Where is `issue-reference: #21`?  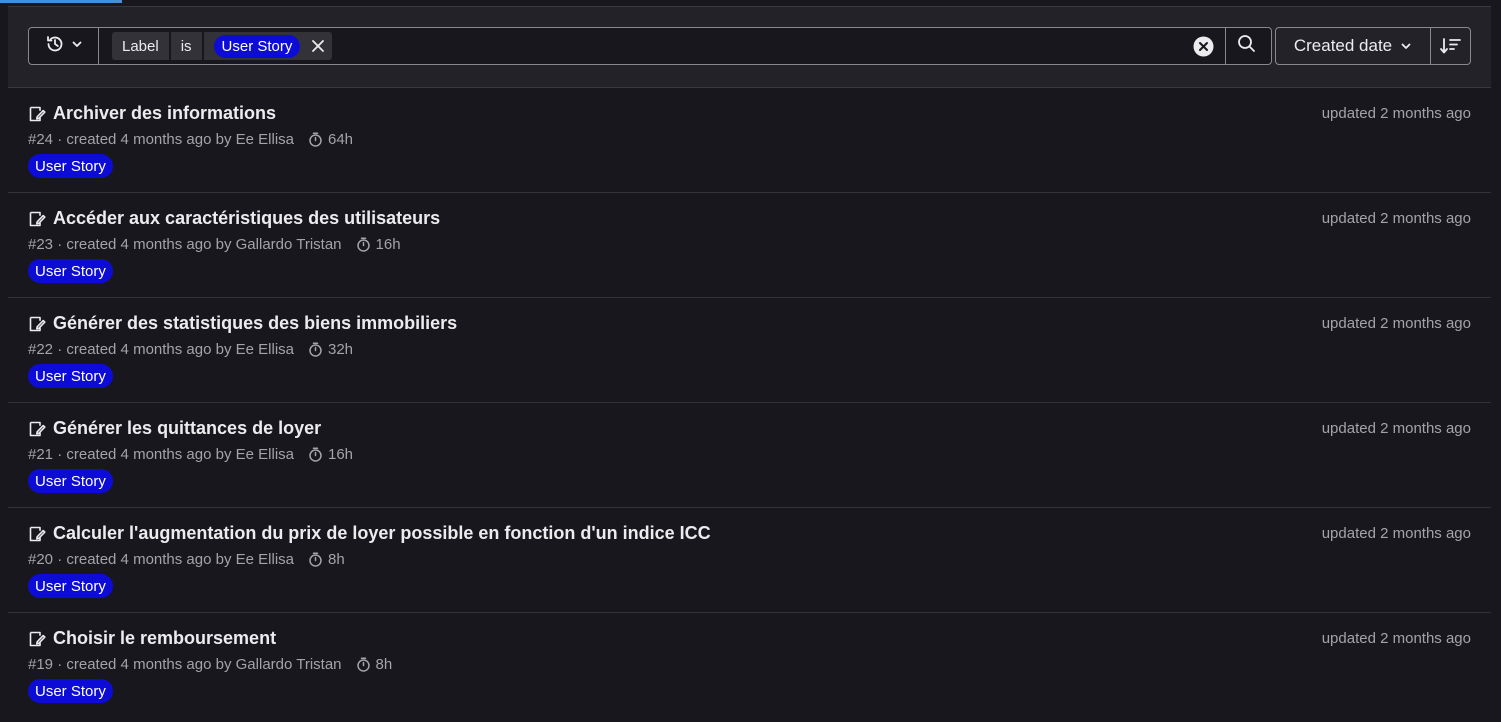
issue-reference: #21 is located at coordinates (41, 454).